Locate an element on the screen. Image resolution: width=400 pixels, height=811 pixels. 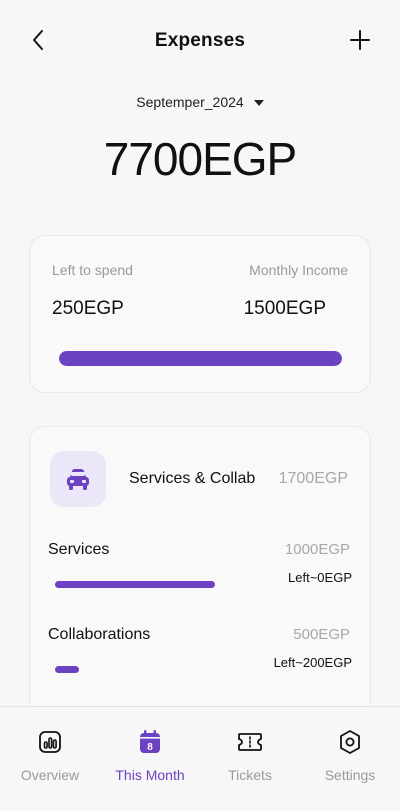
nav-item-tickets: Tickets is located at coordinates (250, 757).